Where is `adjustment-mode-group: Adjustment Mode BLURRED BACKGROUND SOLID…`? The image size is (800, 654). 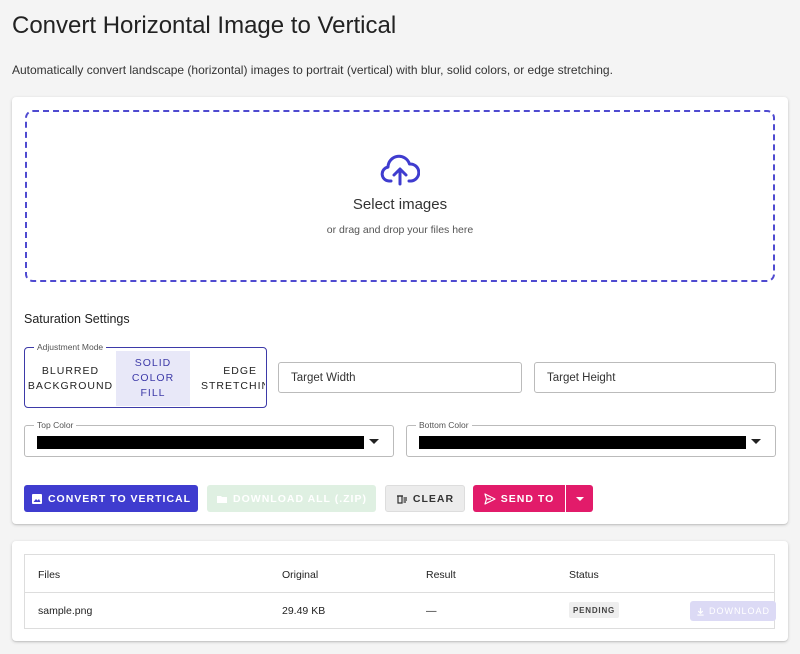
adjustment-mode-group: Adjustment Mode BLURRED BACKGROUND SOLID… is located at coordinates (145, 375).